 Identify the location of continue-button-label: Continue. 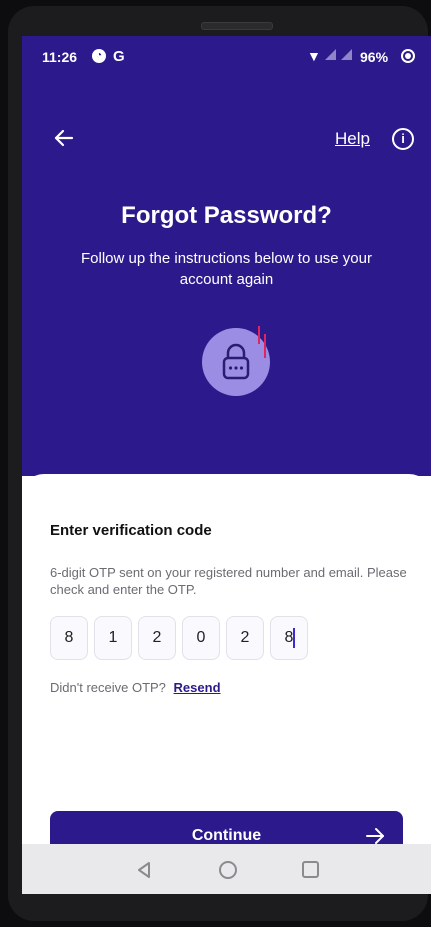
(226, 835).